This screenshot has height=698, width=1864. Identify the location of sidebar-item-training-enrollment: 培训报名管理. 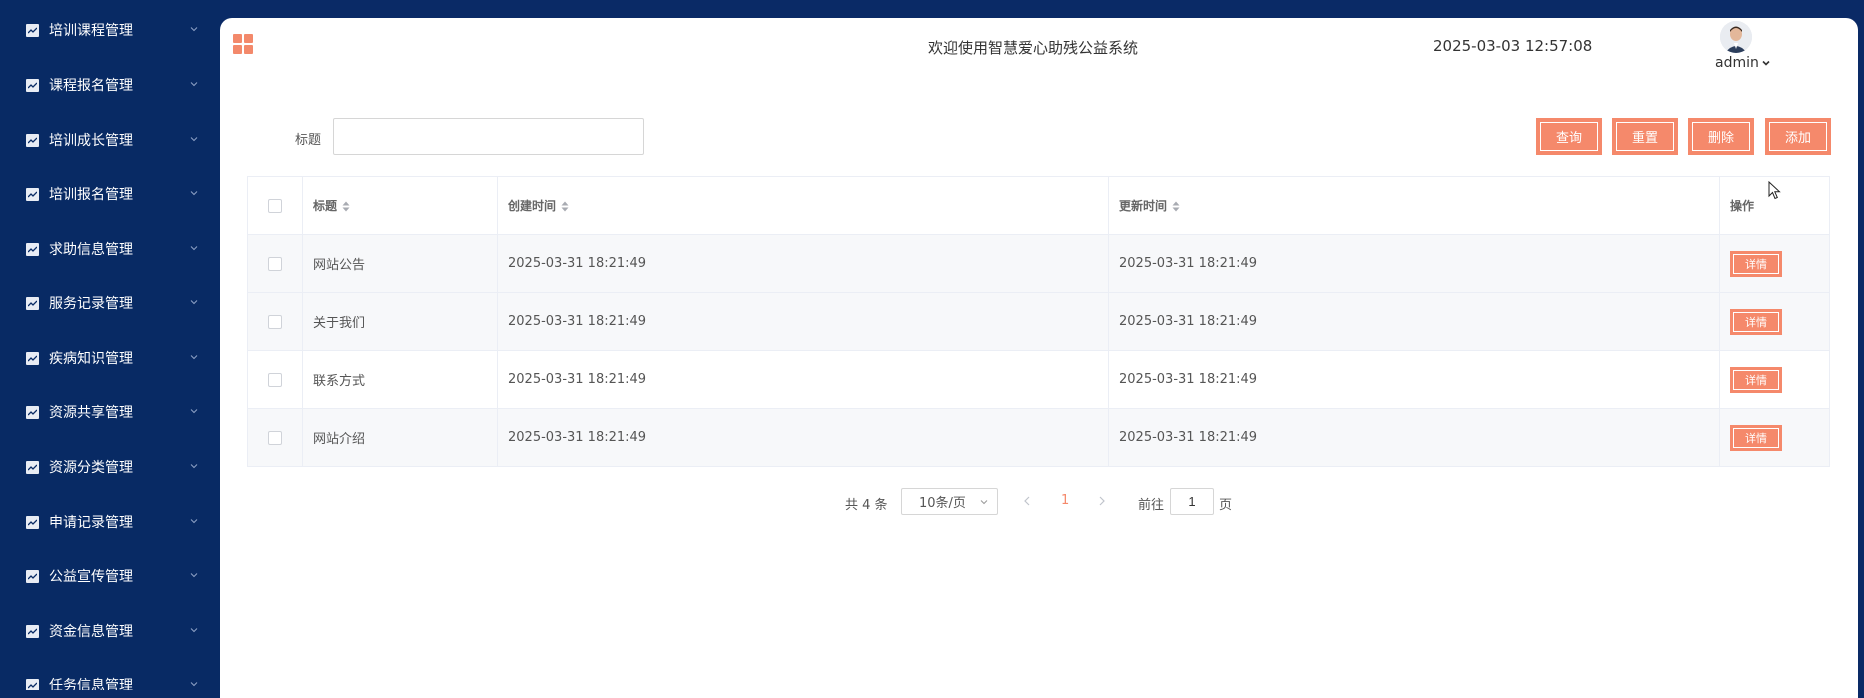
(110, 194).